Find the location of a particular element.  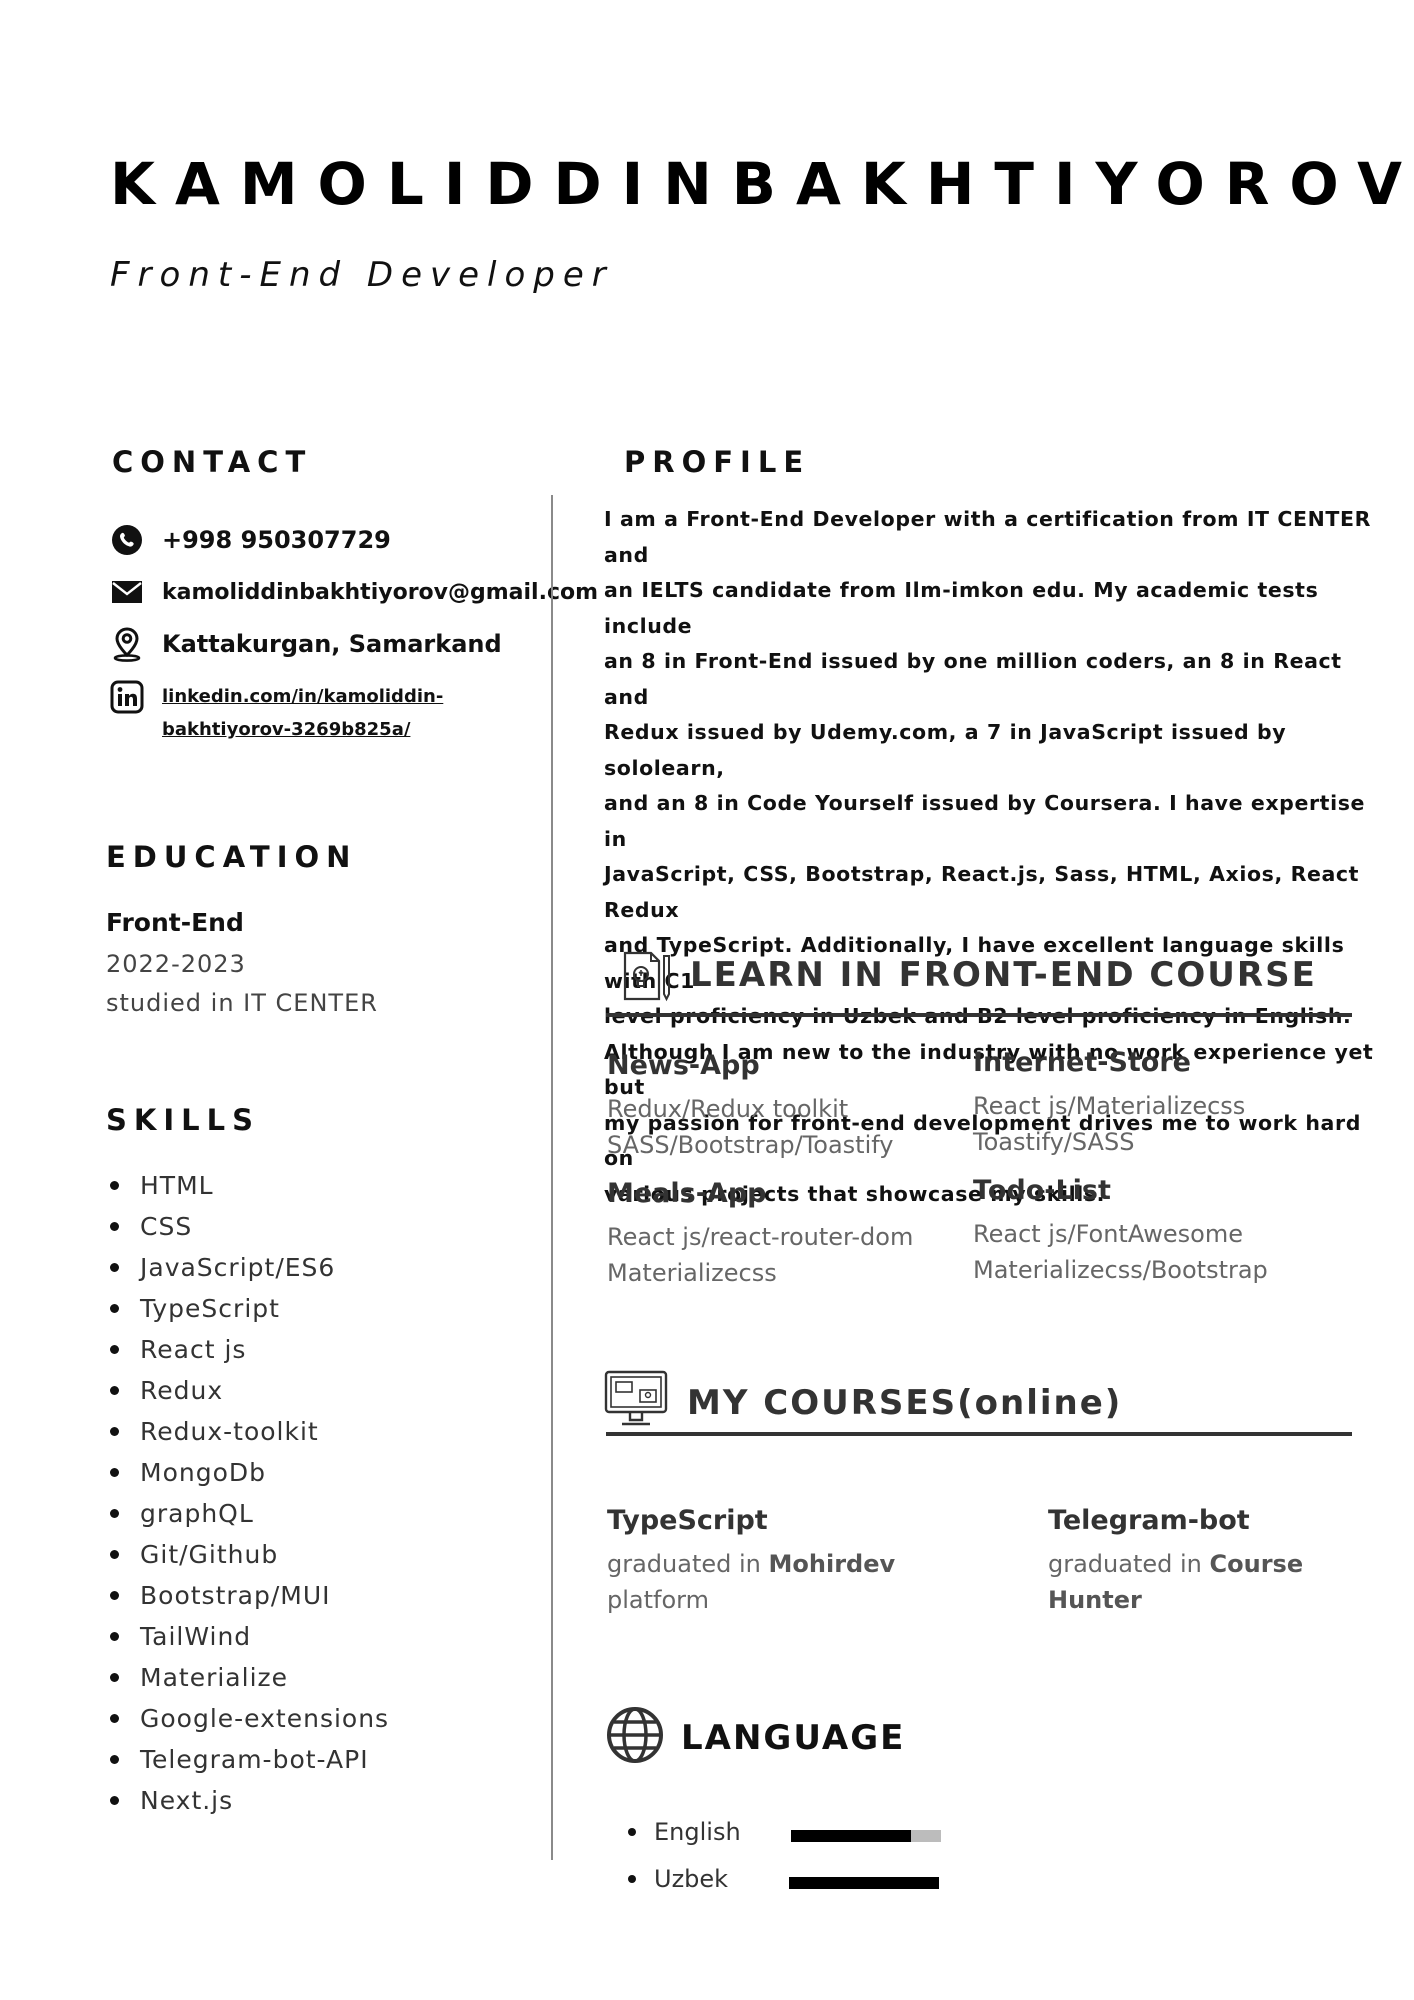

project-tech: Redux/Redux toolkit is located at coordinates (728, 1109).